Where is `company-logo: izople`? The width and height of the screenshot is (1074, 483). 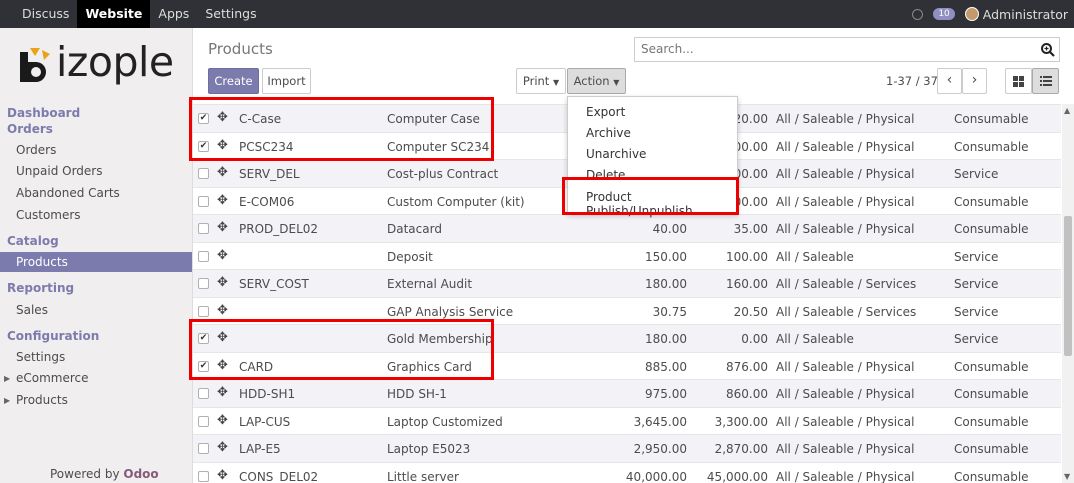
company-logo: izople is located at coordinates (96, 66).